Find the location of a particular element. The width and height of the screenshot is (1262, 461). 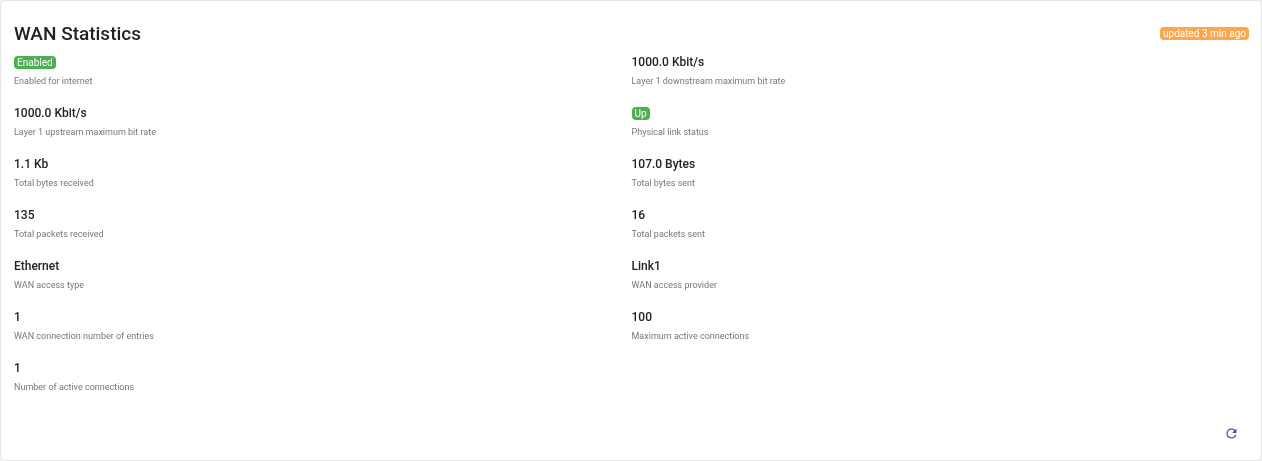

stat-value: 1.1 Kb is located at coordinates (31, 164).